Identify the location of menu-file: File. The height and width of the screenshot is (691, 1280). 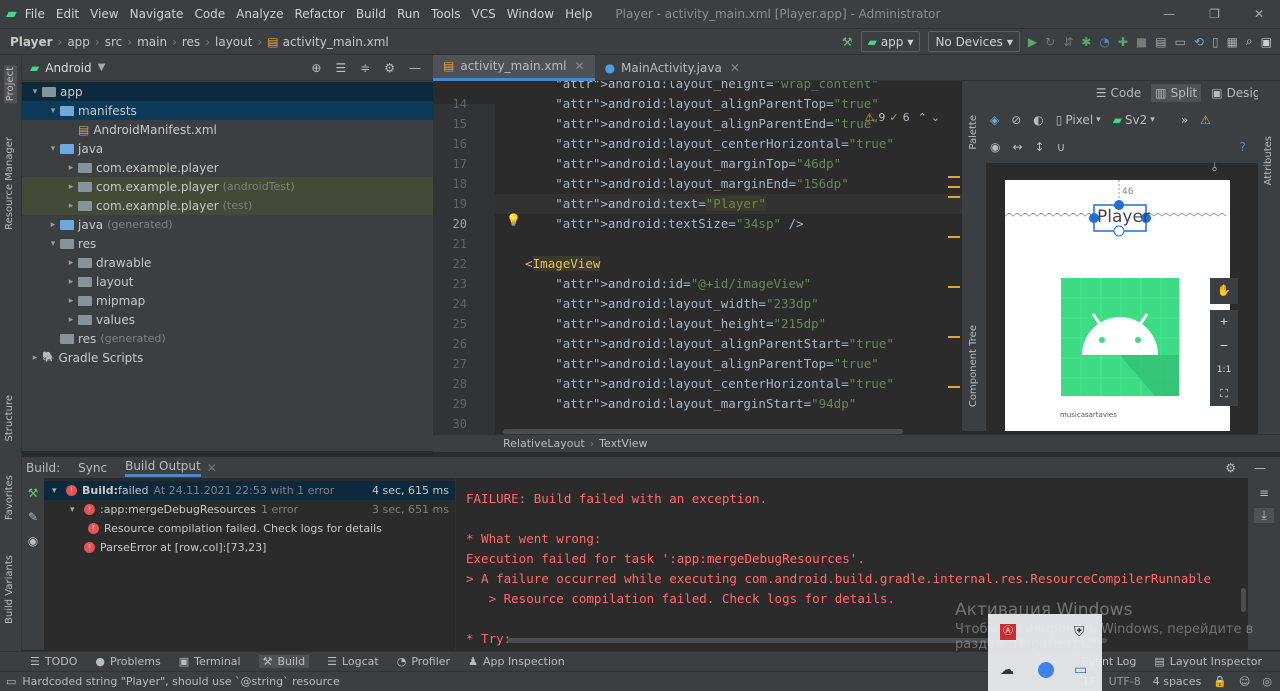
(35, 14).